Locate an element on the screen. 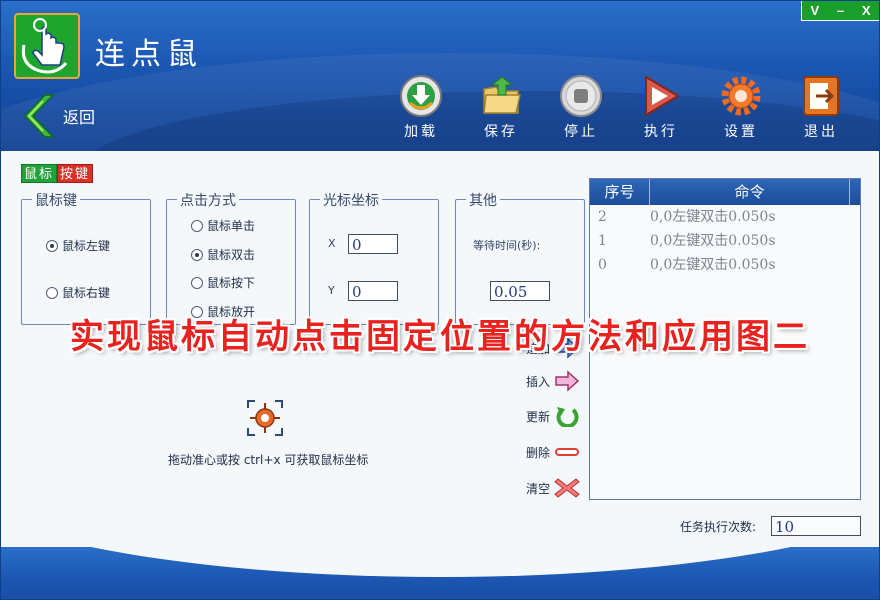 This screenshot has width=880, height=600. app-title: 连点鼠 is located at coordinates (149, 54).